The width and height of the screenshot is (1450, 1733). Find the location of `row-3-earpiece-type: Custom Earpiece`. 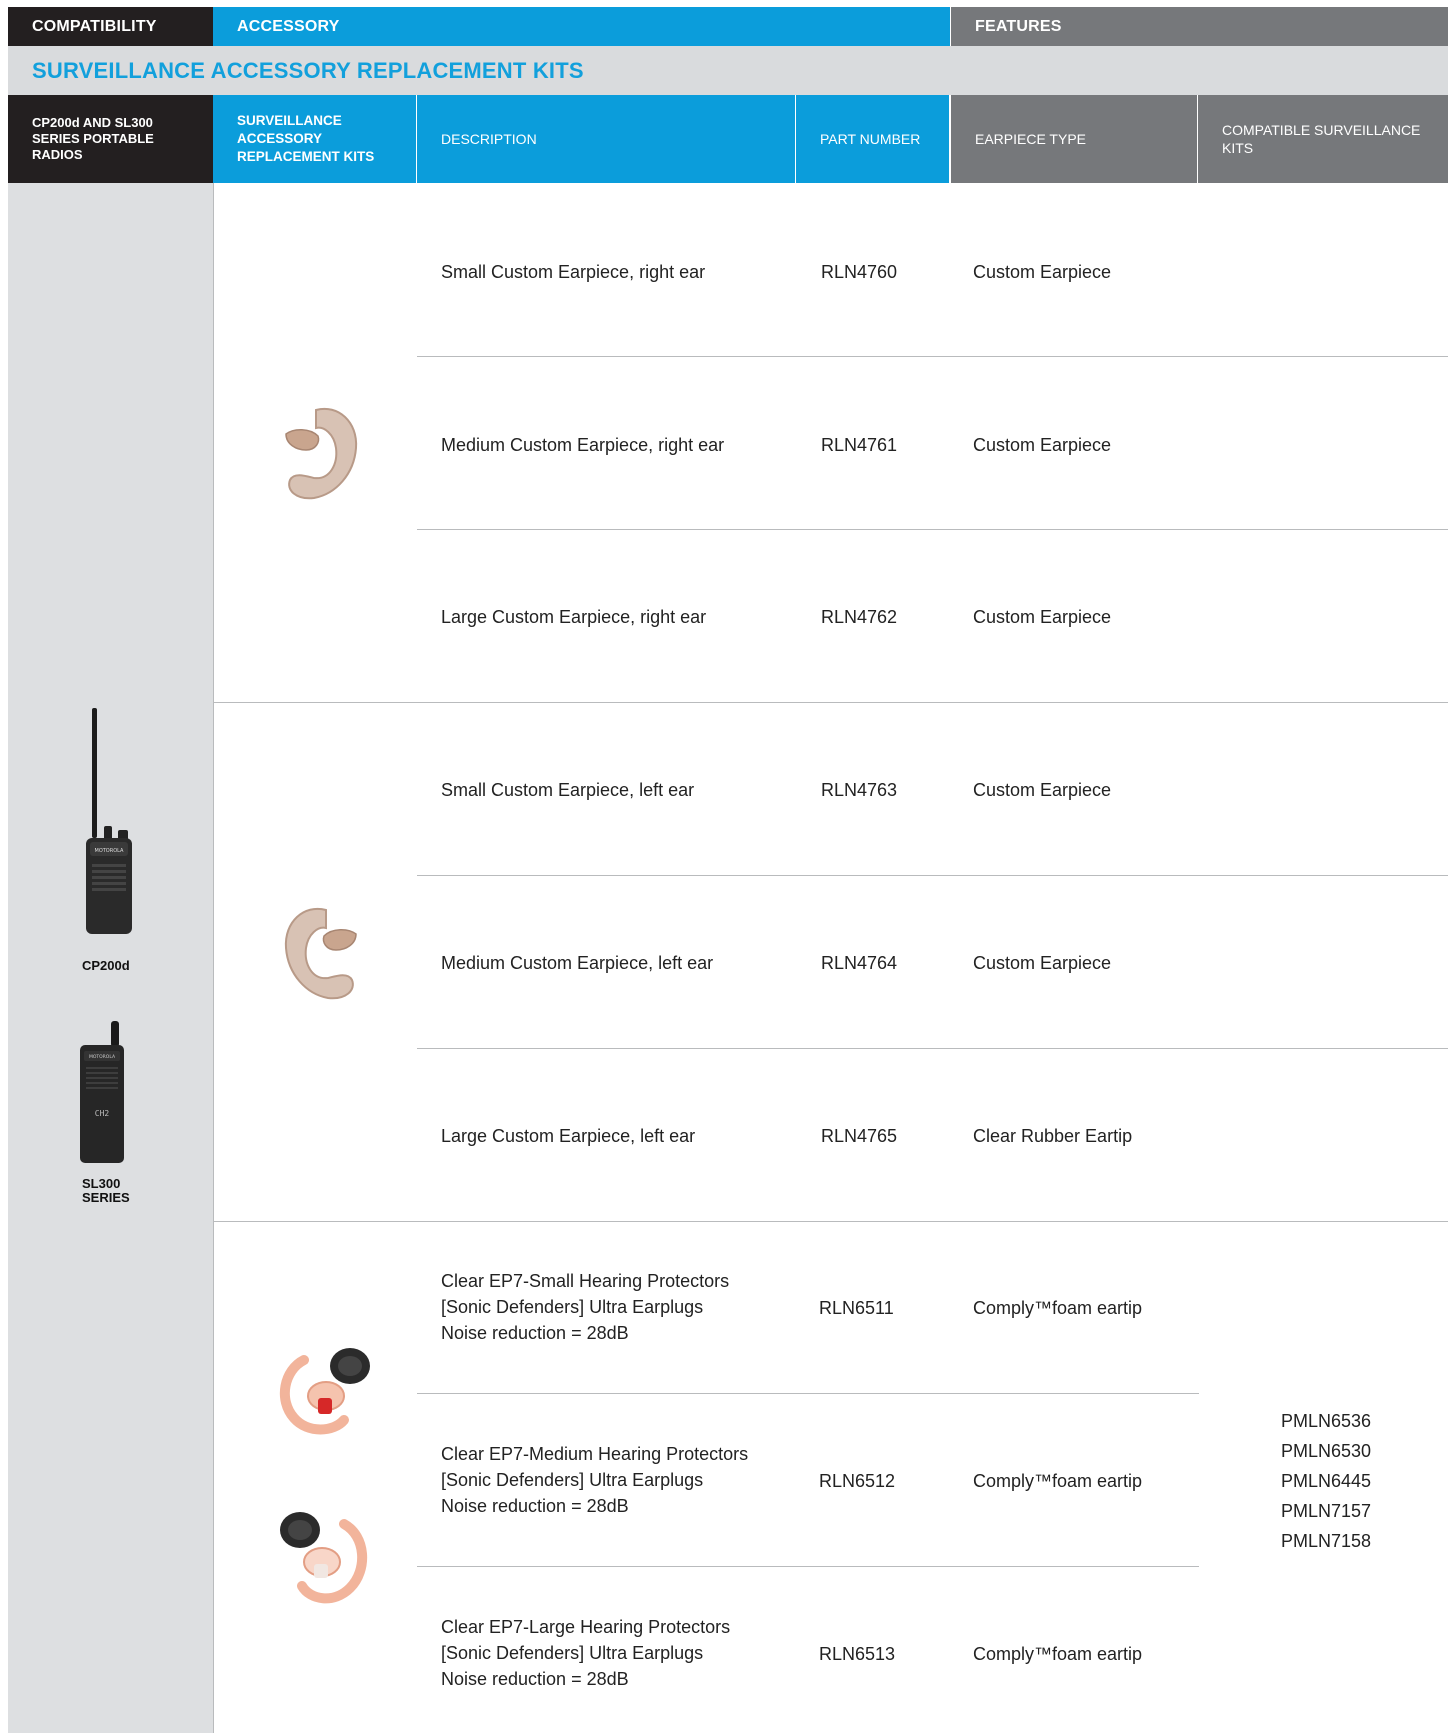

row-3-earpiece-type: Custom Earpiece is located at coordinates (1042, 790).